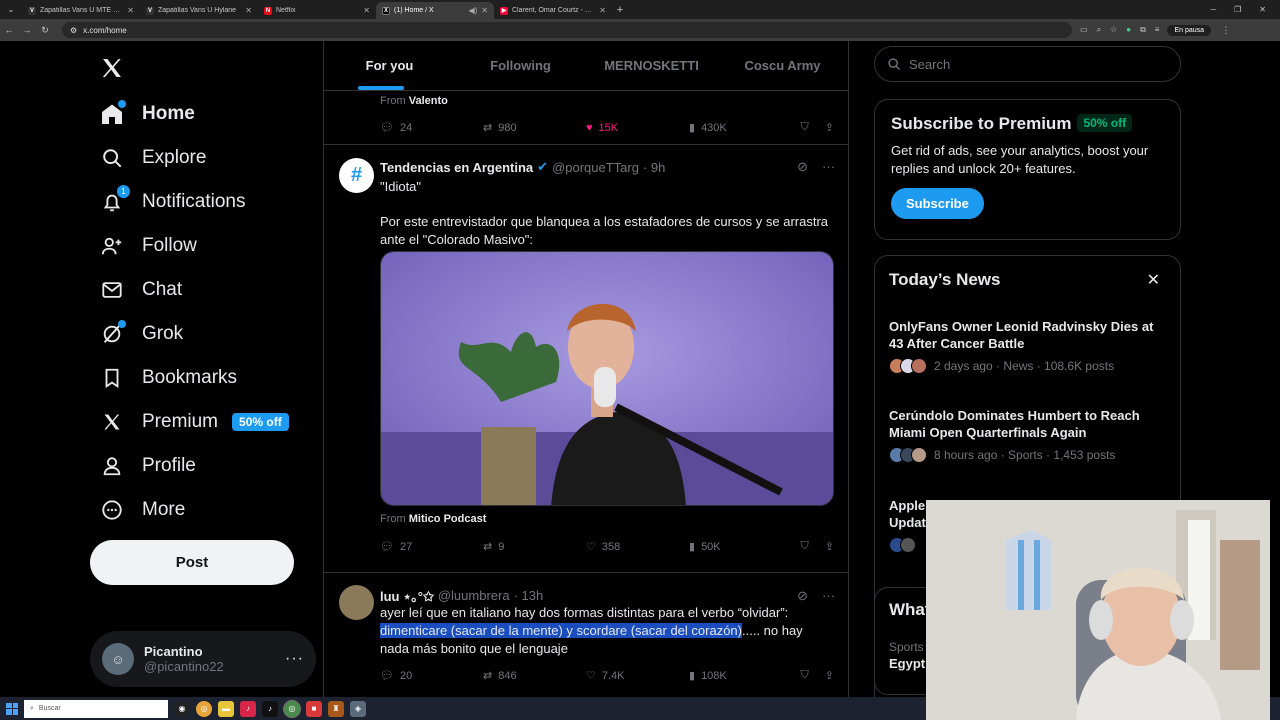  What do you see at coordinates (336, 708) in the screenshot?
I see `app-icon: ♜` at bounding box center [336, 708].